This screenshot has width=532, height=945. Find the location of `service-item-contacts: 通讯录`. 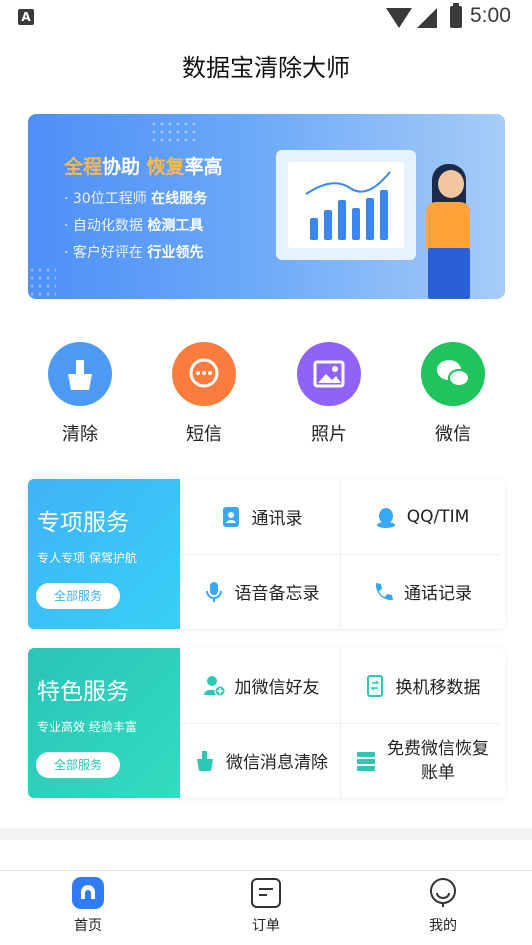

service-item-contacts: 通讯录 is located at coordinates (261, 516).